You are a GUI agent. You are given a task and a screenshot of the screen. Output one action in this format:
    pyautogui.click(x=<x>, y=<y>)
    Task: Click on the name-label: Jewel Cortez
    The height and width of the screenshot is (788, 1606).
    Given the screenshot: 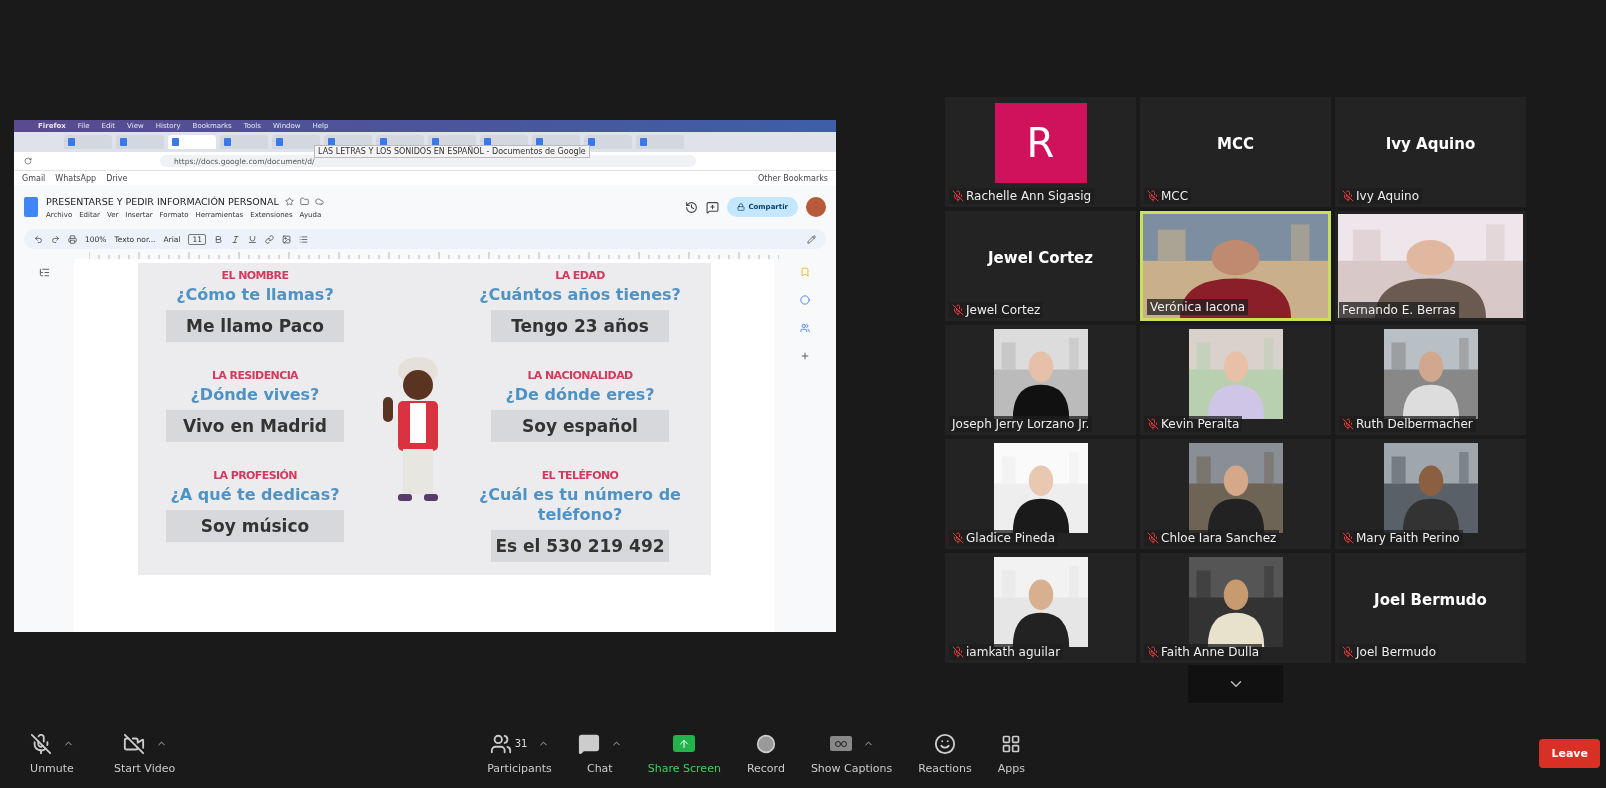 What is the action you would take?
    pyautogui.click(x=1003, y=310)
    